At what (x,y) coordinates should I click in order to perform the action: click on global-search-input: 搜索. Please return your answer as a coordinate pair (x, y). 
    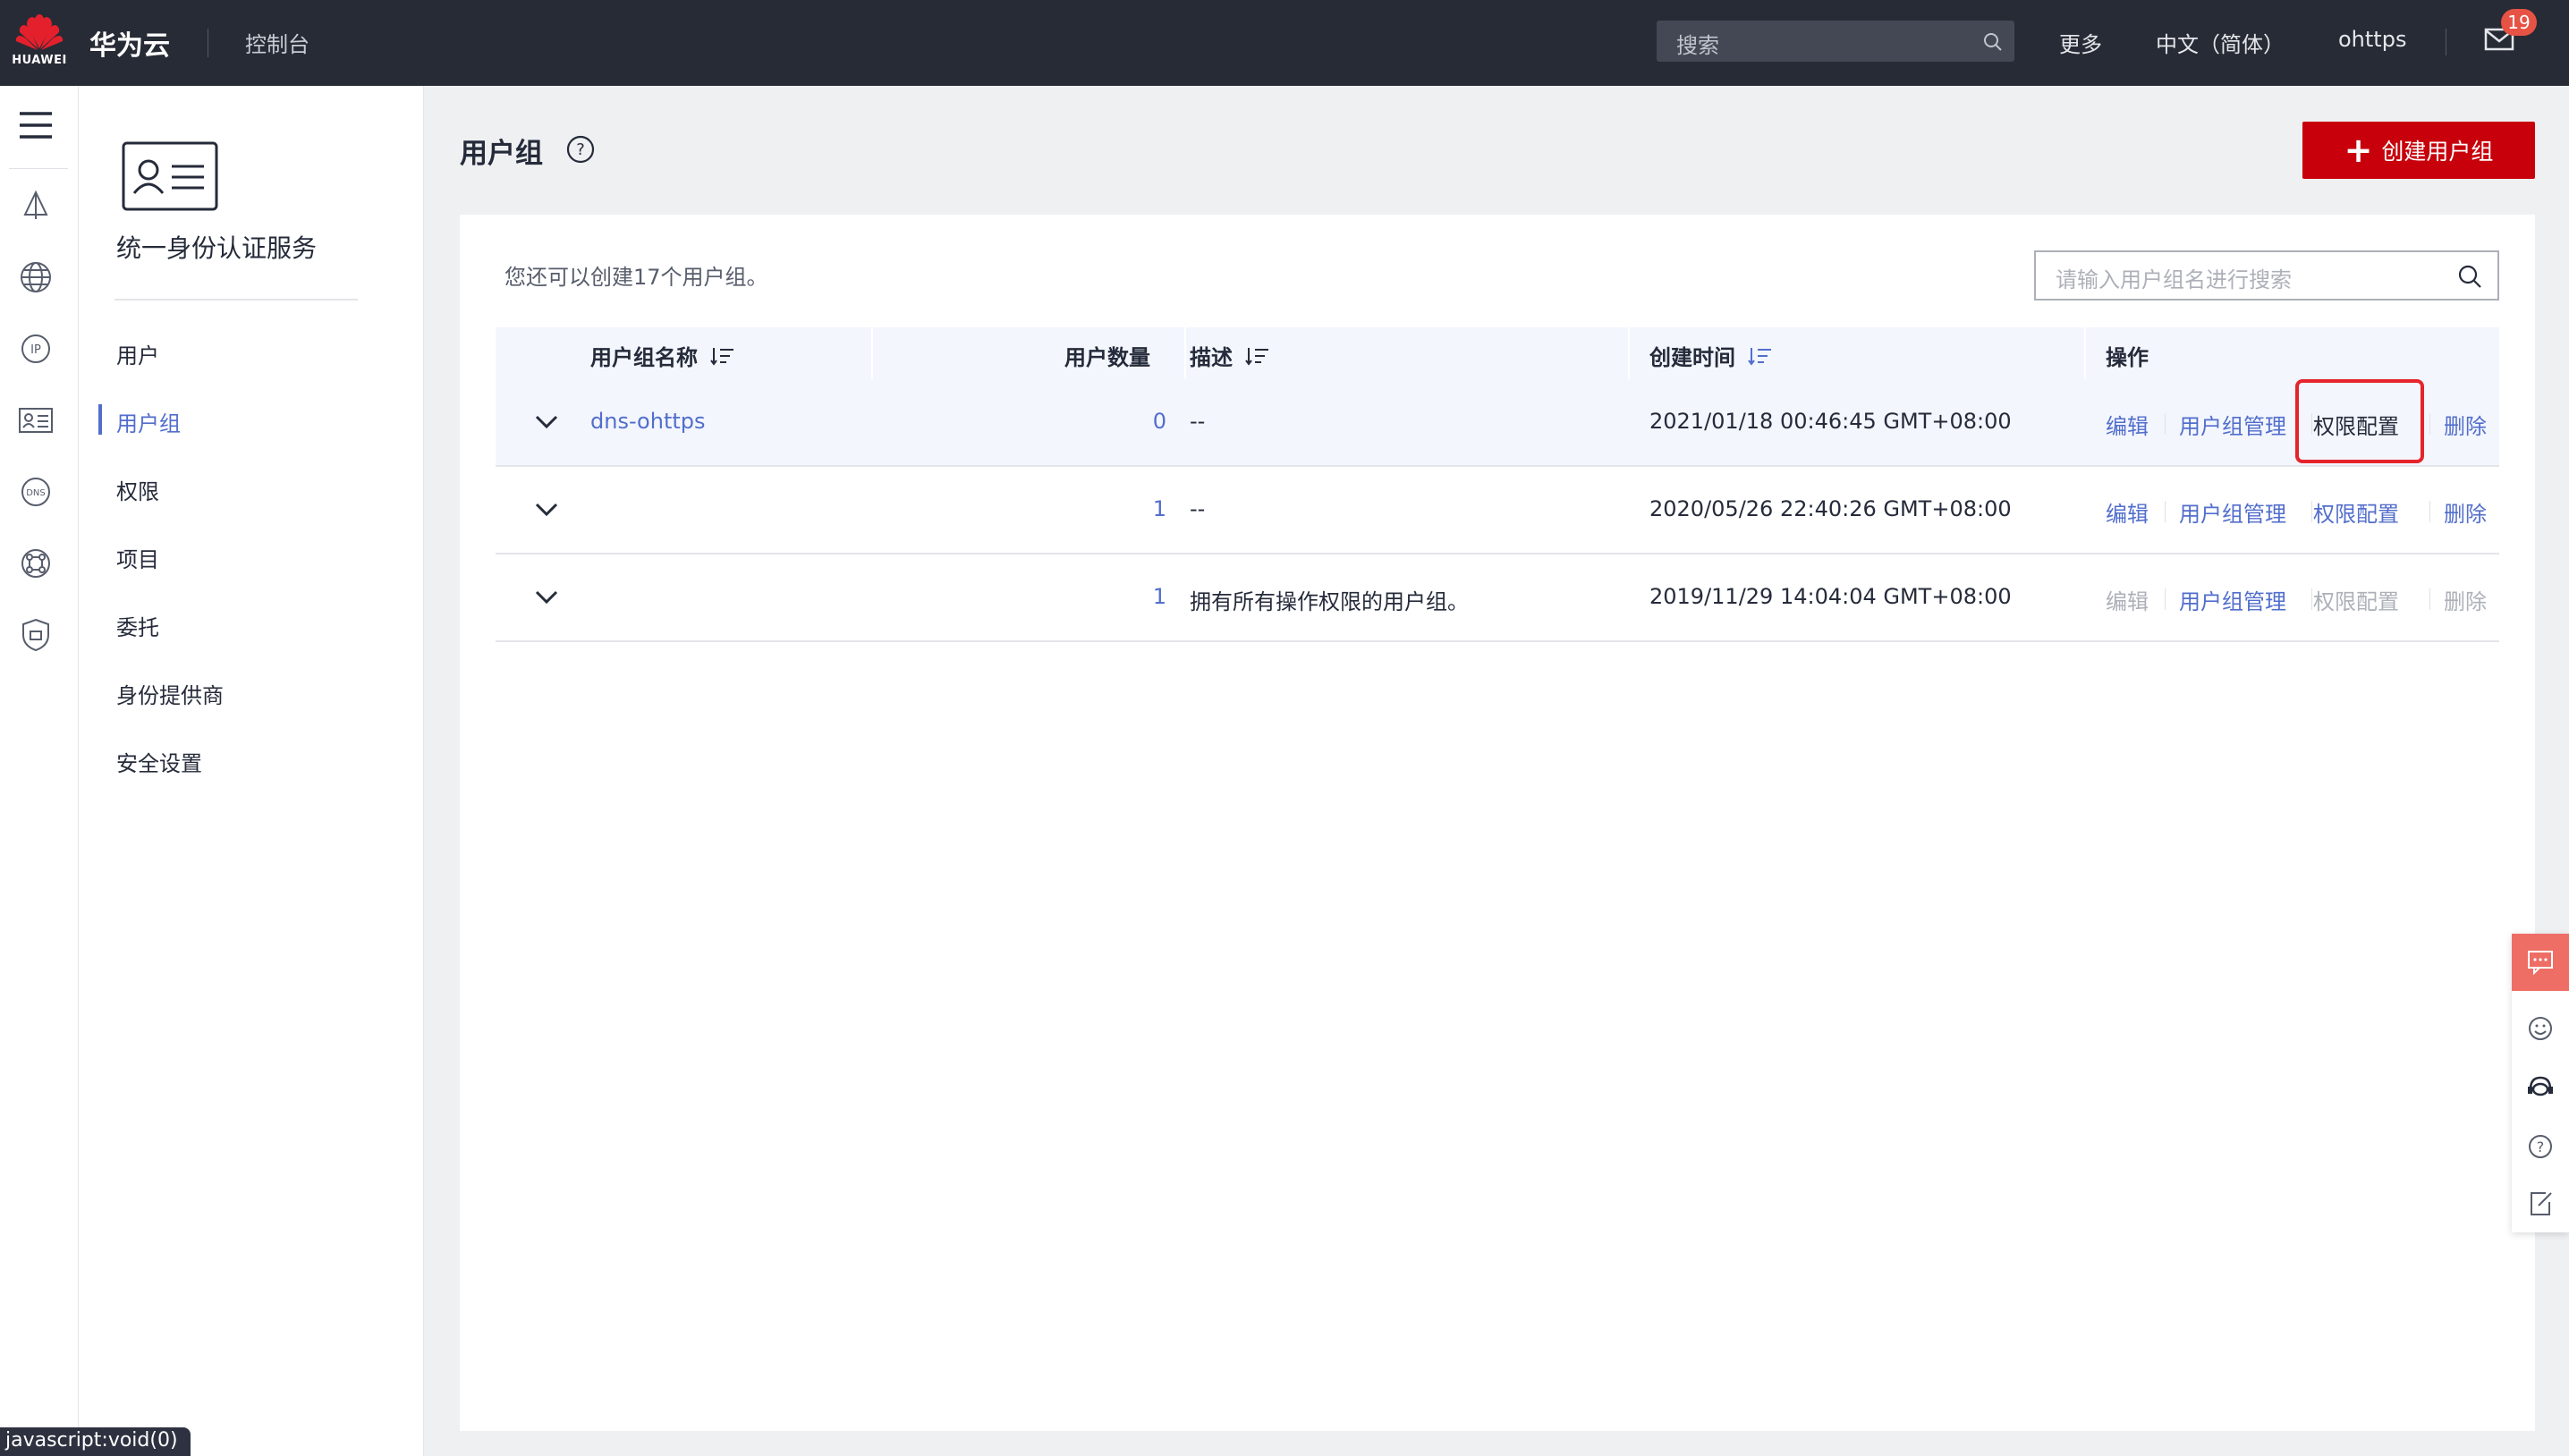
    Looking at the image, I should click on (1836, 41).